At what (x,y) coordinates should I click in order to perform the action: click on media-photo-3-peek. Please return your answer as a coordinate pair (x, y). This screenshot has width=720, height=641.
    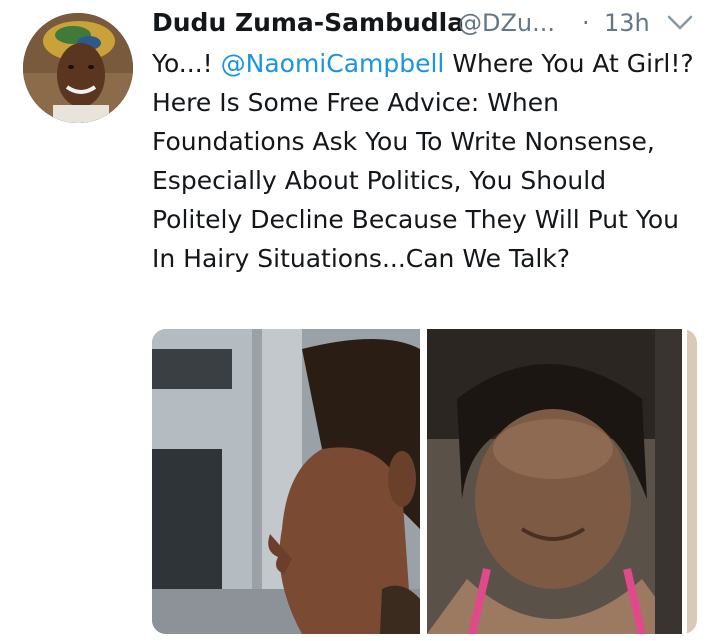
    Looking at the image, I should click on (692, 481).